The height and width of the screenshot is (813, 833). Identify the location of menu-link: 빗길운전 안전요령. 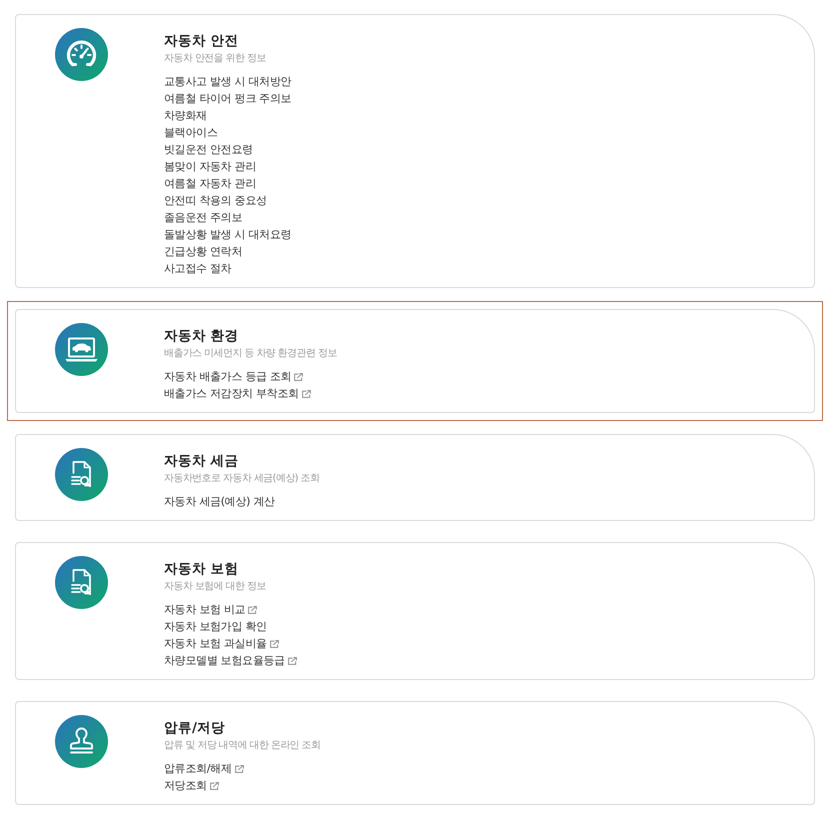
(208, 149).